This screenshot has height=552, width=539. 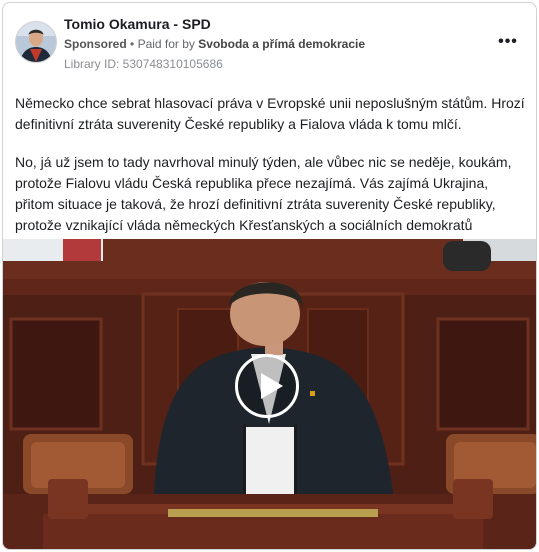 What do you see at coordinates (281, 44) in the screenshot?
I see `sponsor-name-link: Svoboda a přímá demokracie` at bounding box center [281, 44].